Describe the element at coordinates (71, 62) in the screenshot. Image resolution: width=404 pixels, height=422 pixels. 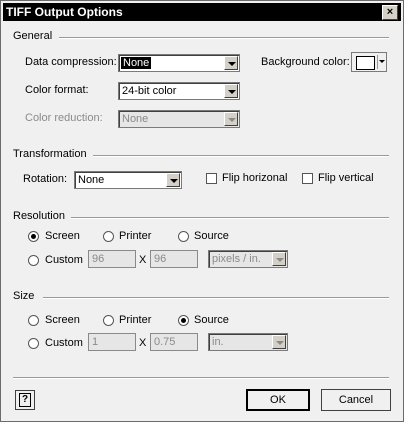
I see `data-compression-label: Data compression:` at that location.